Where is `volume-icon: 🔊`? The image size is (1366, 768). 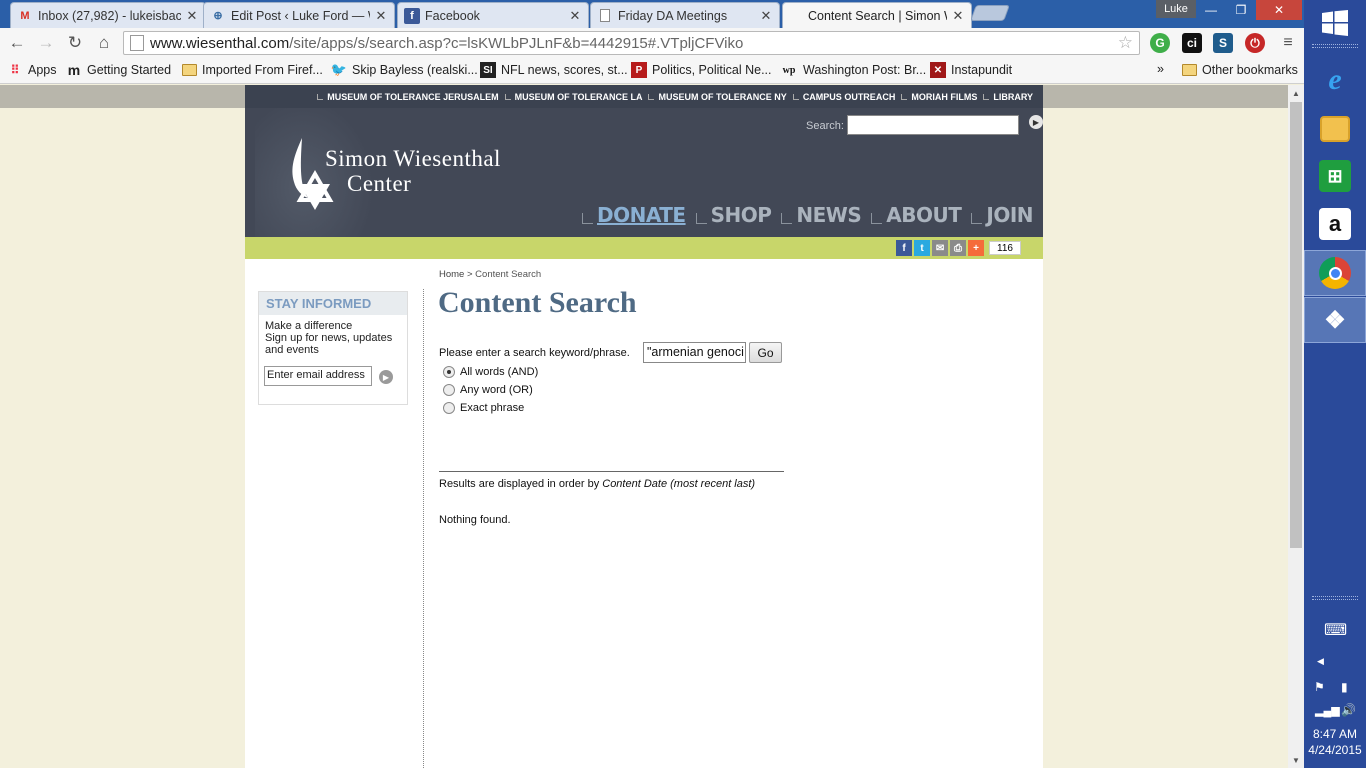
volume-icon: 🔊 is located at coordinates (1348, 710).